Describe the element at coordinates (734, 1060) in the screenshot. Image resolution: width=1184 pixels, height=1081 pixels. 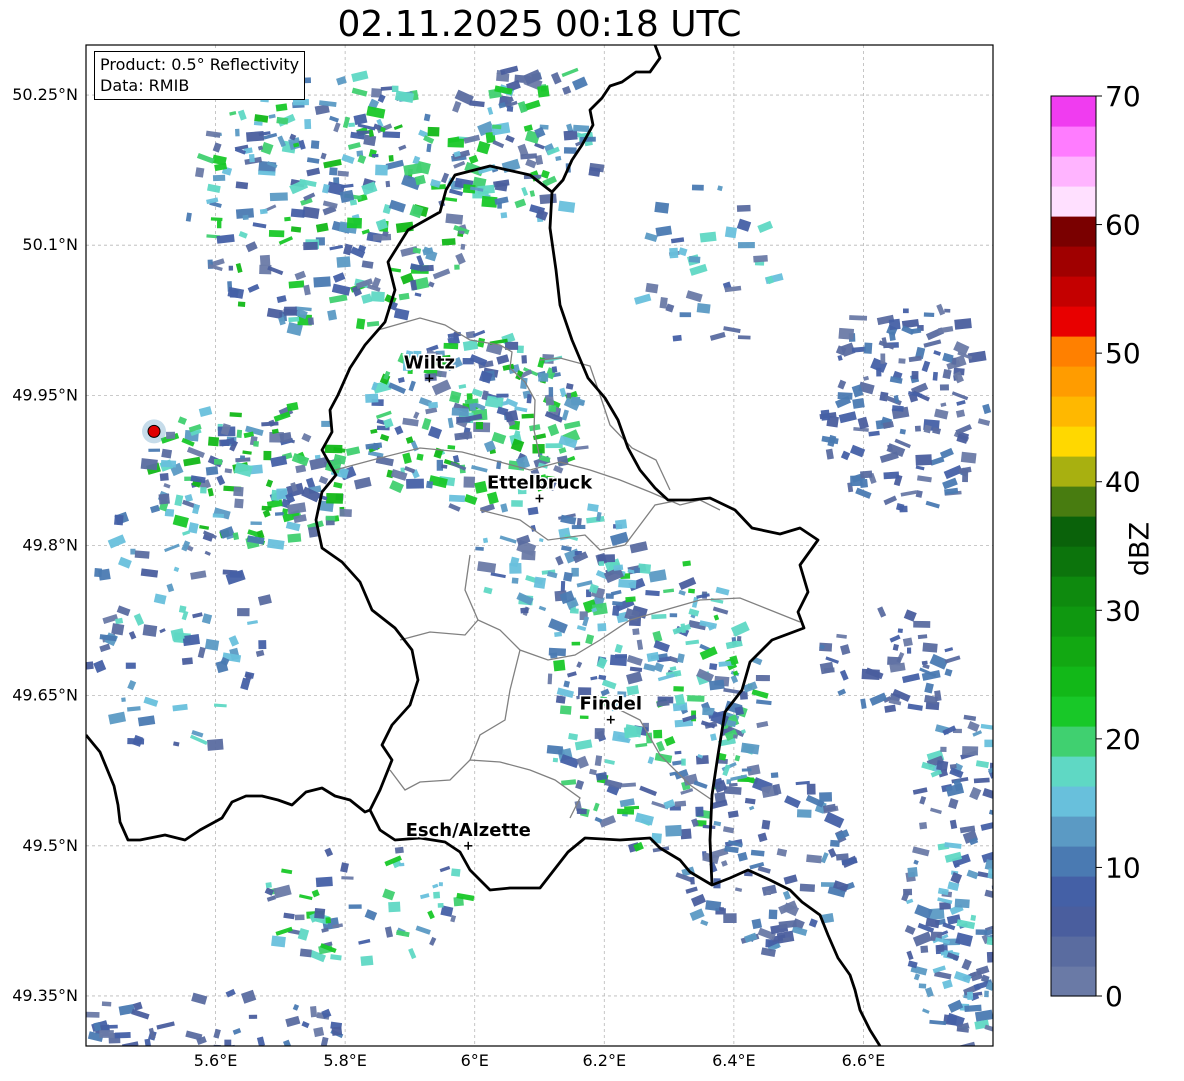
I see `lon-tick-label: 6.4°E` at that location.